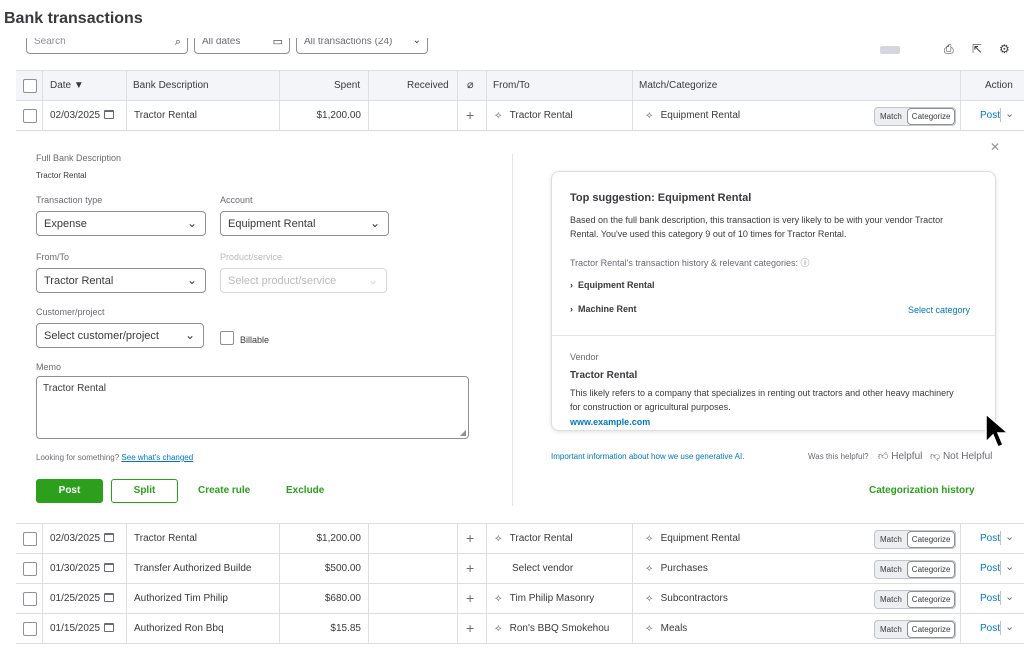  What do you see at coordinates (883, 456) in the screenshot?
I see `thumbs-up-icon: 👍︎` at bounding box center [883, 456].